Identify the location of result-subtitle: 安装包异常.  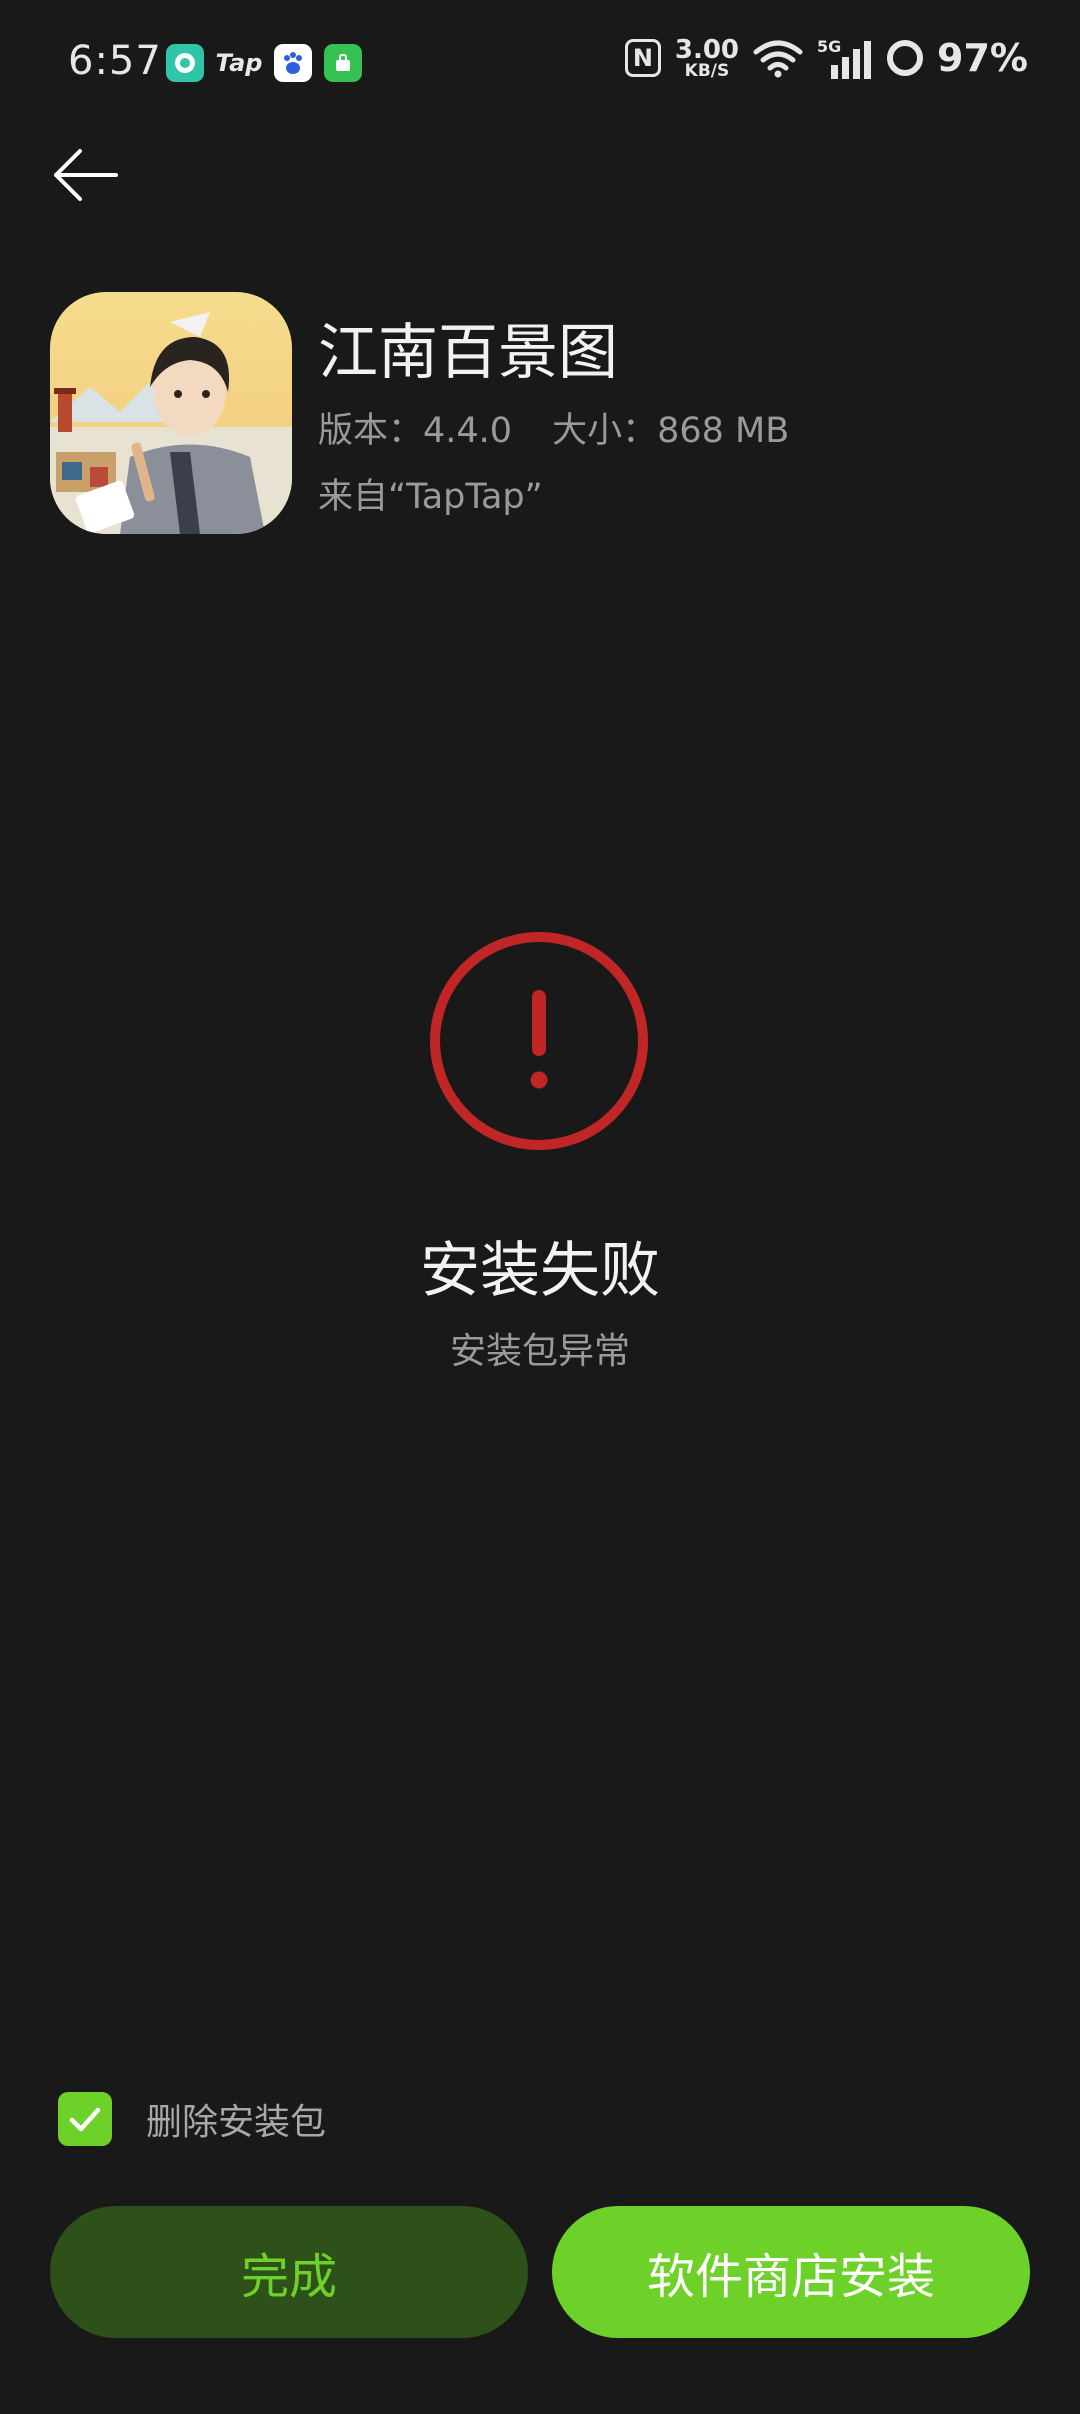
(539, 1351).